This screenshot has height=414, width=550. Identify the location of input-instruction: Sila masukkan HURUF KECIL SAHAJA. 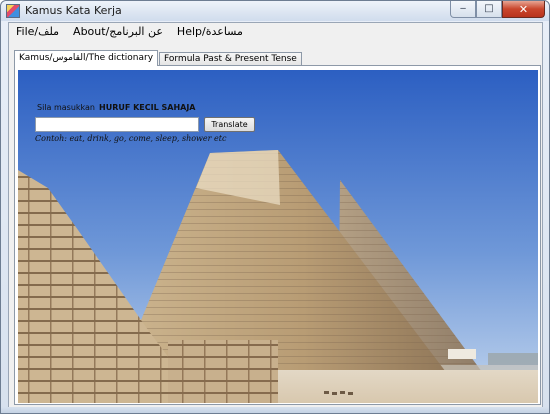
(116, 107).